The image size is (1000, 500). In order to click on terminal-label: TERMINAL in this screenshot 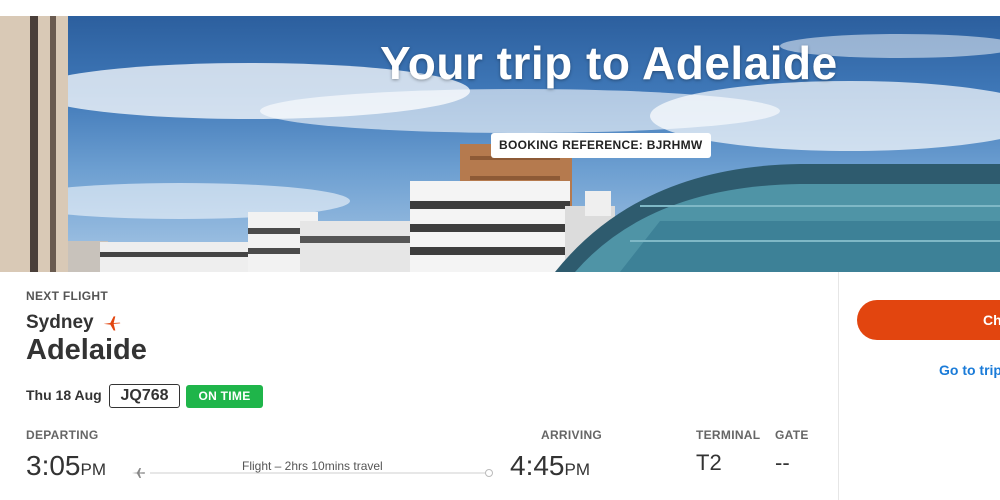, I will do `click(728, 435)`.